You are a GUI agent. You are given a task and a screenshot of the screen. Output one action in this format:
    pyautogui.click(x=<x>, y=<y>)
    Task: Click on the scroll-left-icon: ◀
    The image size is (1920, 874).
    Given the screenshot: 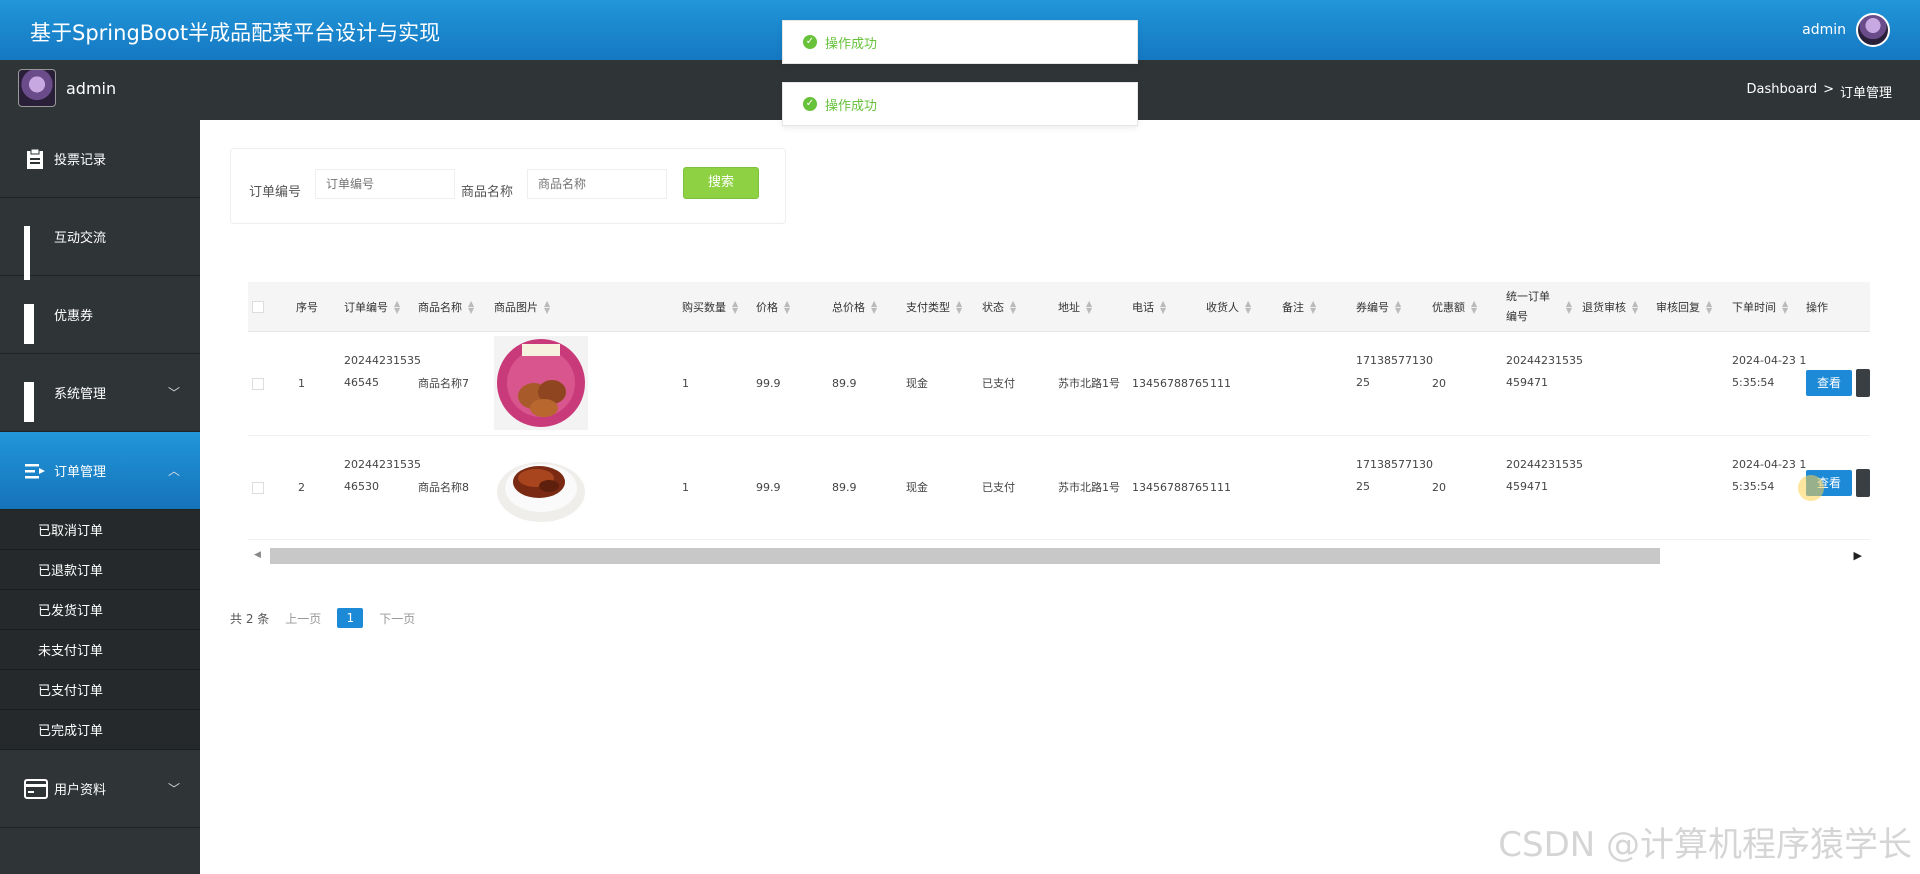 What is the action you would take?
    pyautogui.click(x=257, y=555)
    